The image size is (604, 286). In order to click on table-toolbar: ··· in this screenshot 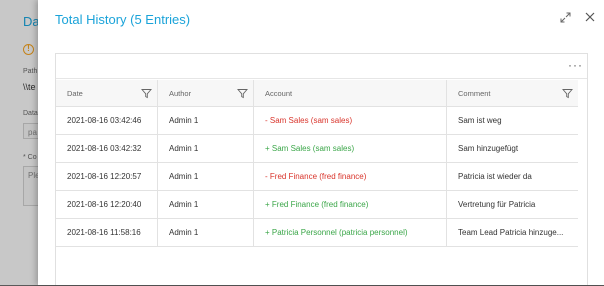, I will do `click(321, 66)`.